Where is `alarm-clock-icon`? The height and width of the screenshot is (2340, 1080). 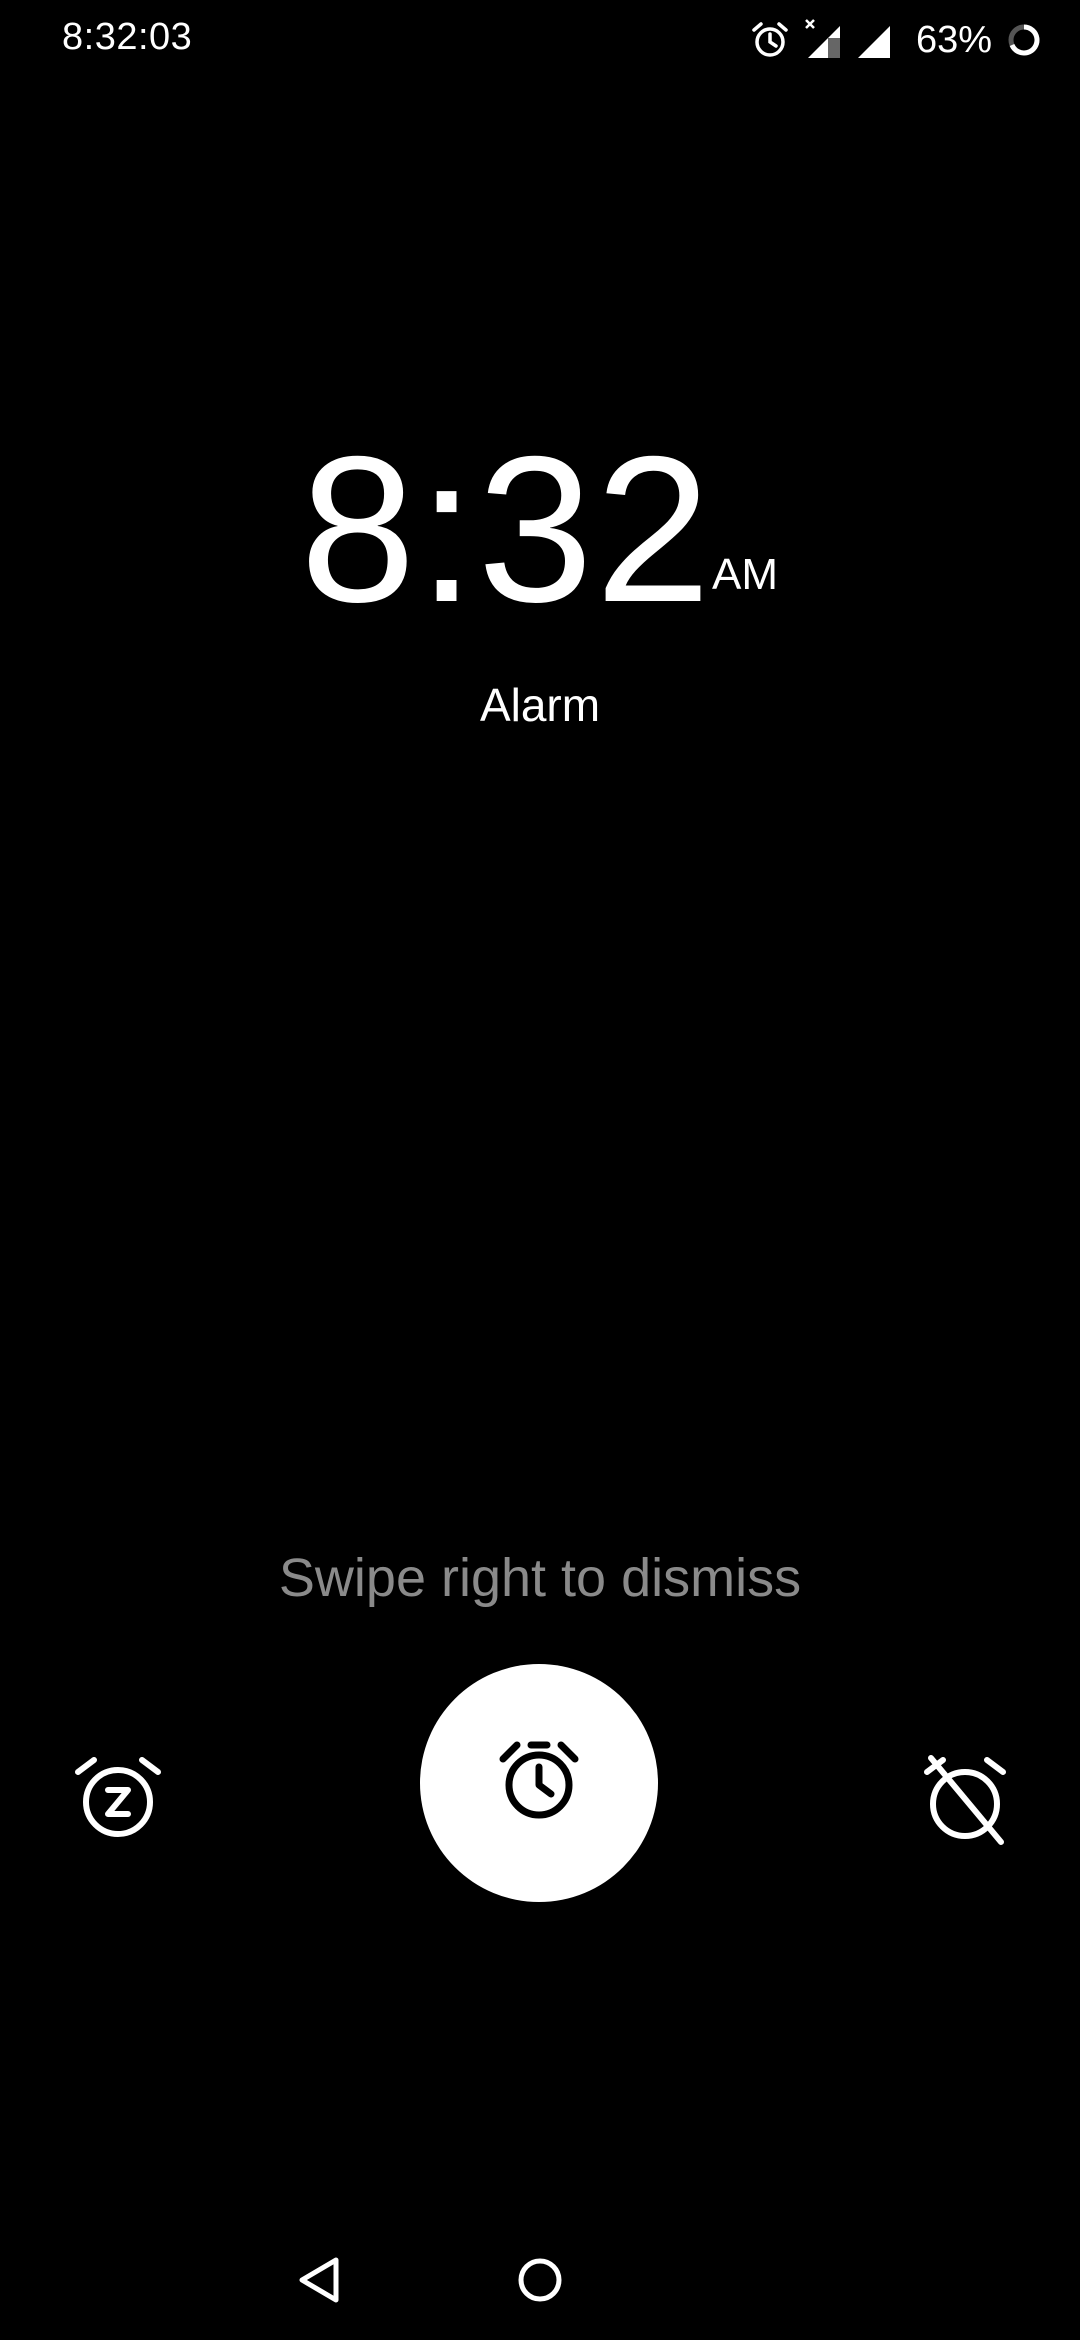 alarm-clock-icon is located at coordinates (539, 1783).